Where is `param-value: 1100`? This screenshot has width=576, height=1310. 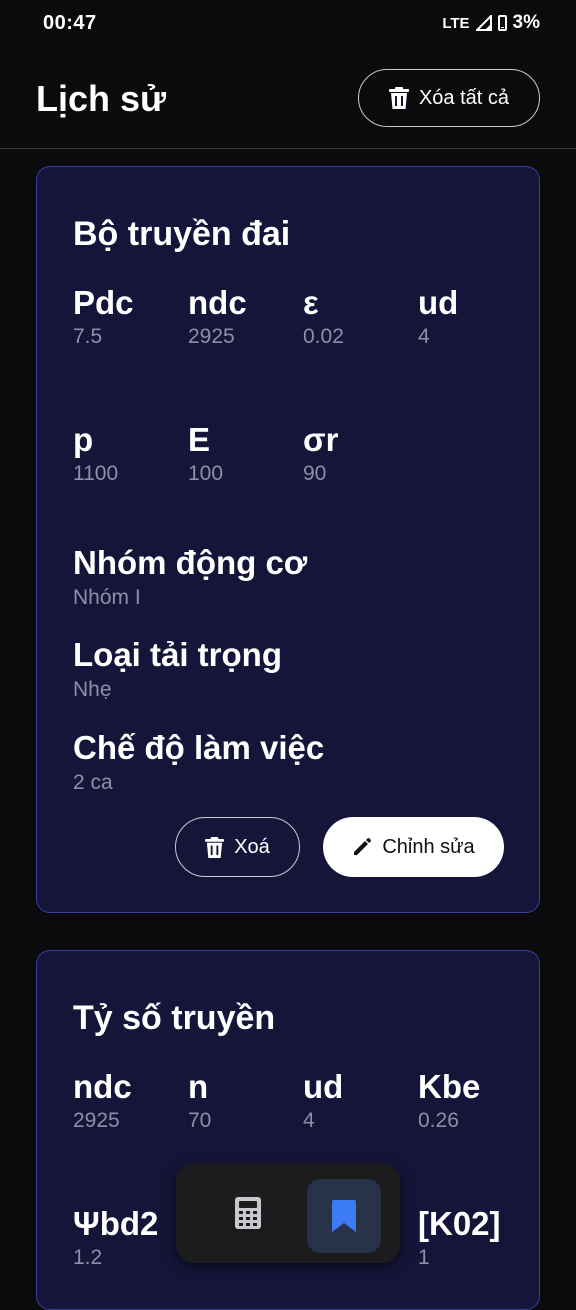
param-value: 1100 is located at coordinates (96, 473).